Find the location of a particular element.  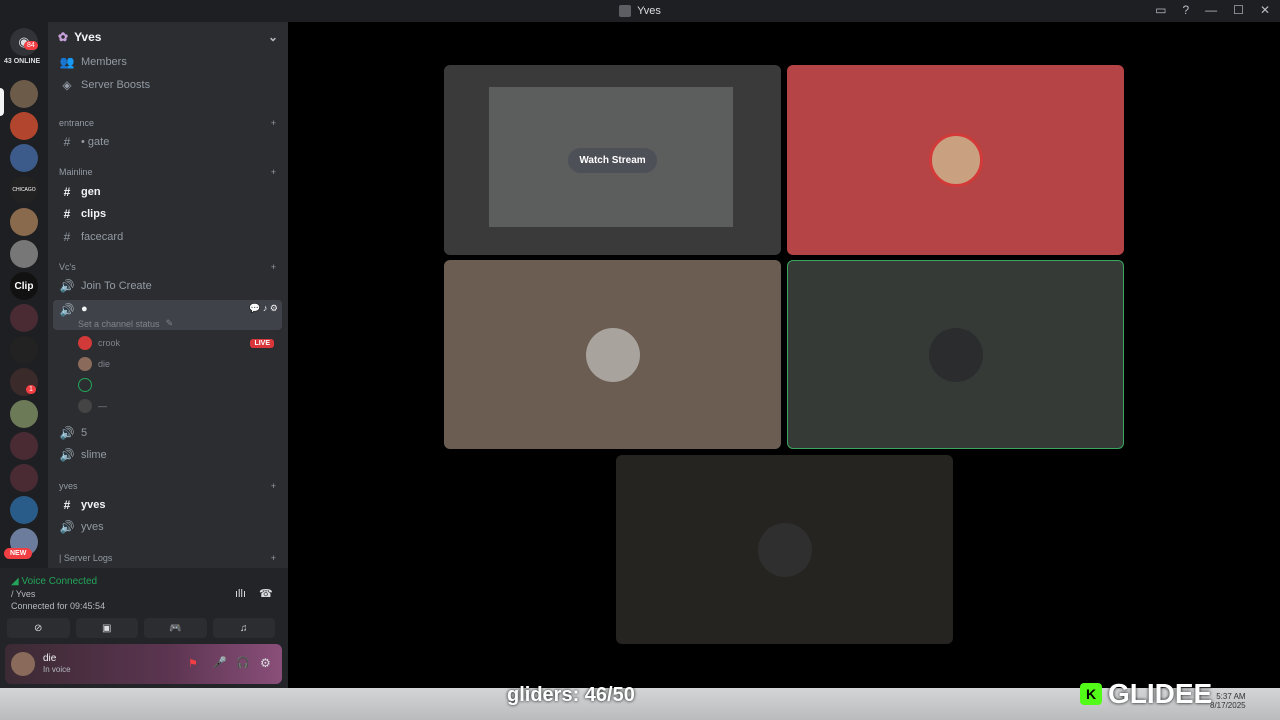

category-vcs: Vc's + is located at coordinates (167, 267).